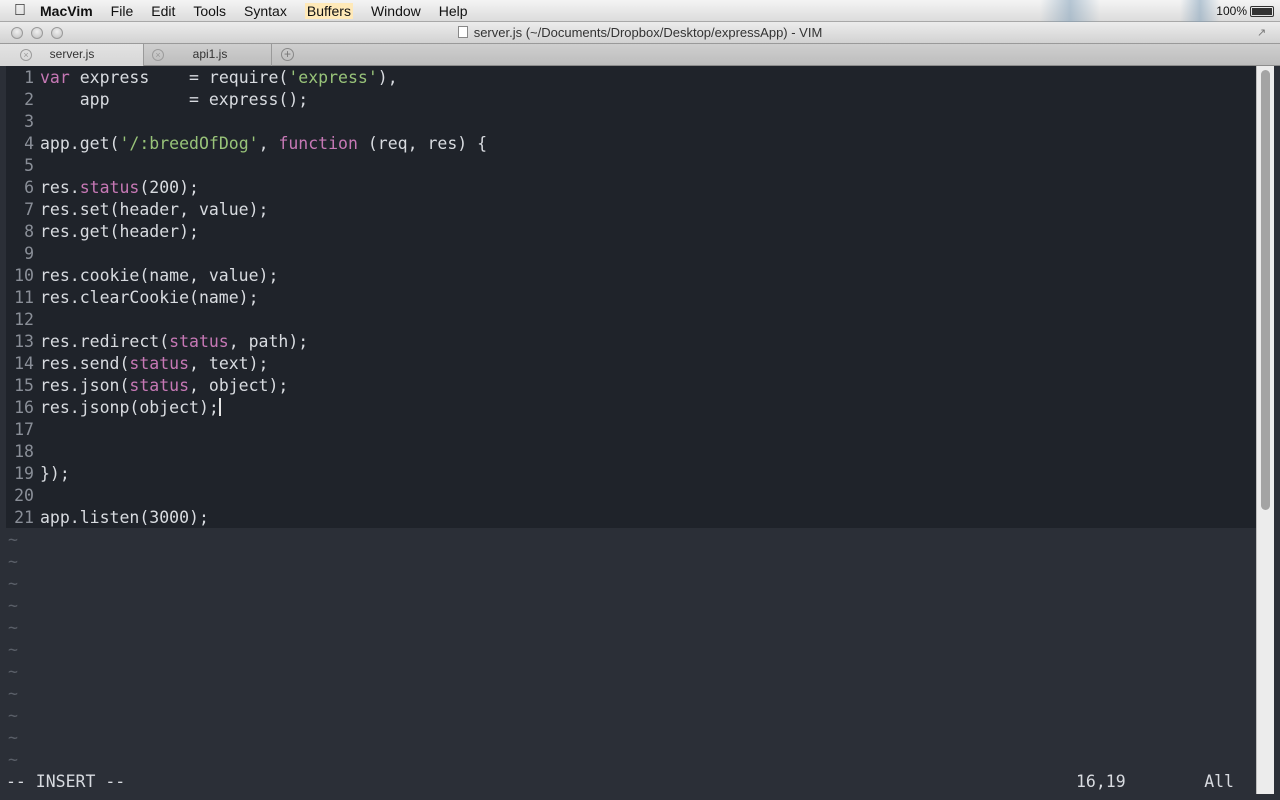 Image resolution: width=1280 pixels, height=800 pixels. I want to click on mode-indicator: -- INSERT --, so click(66, 781).